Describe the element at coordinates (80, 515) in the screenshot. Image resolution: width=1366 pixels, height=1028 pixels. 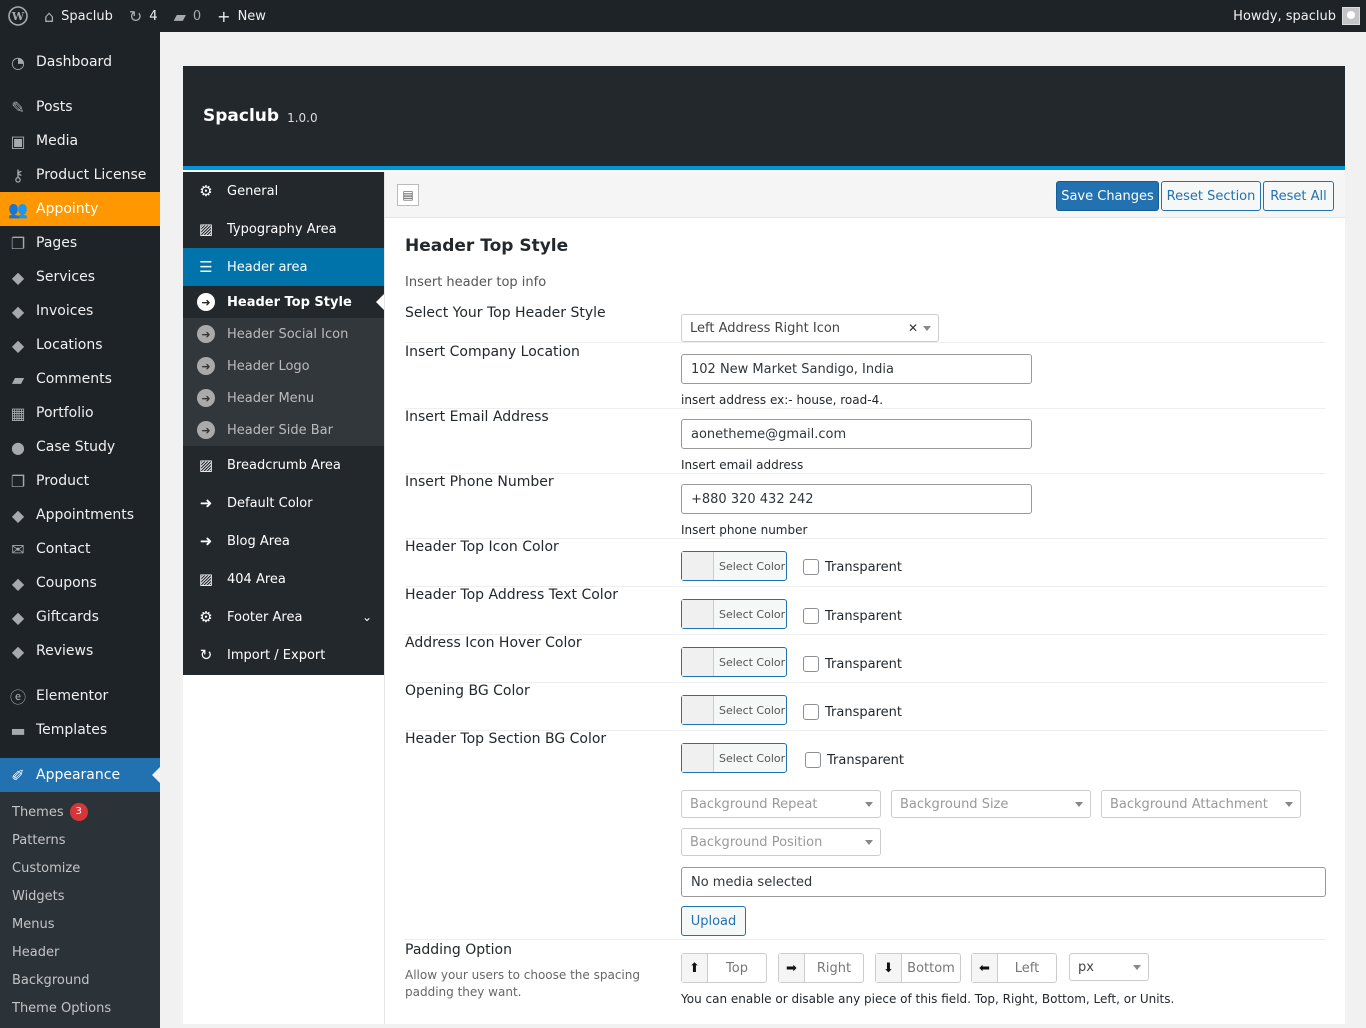
I see `menu-appointments: ◆ Appointments` at that location.